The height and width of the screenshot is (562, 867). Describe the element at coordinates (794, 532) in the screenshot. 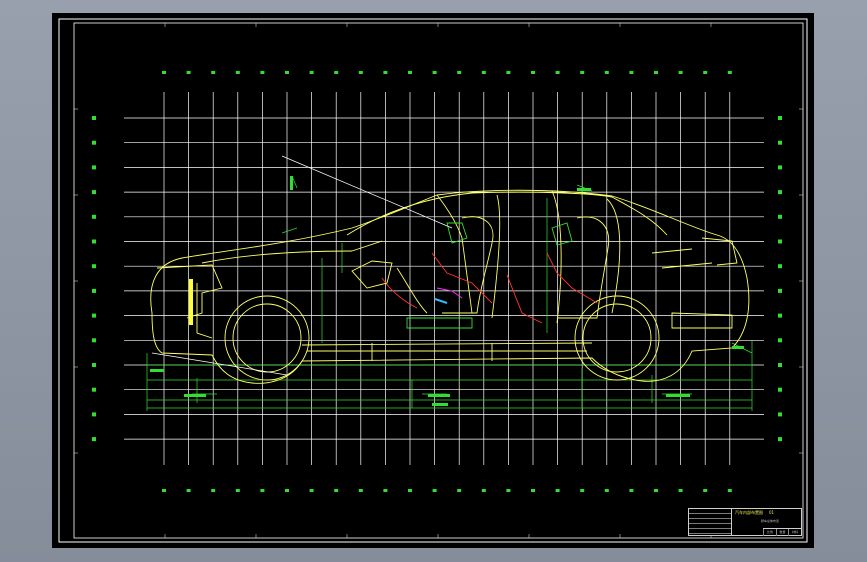

I see `title-block-cell: 材料` at that location.